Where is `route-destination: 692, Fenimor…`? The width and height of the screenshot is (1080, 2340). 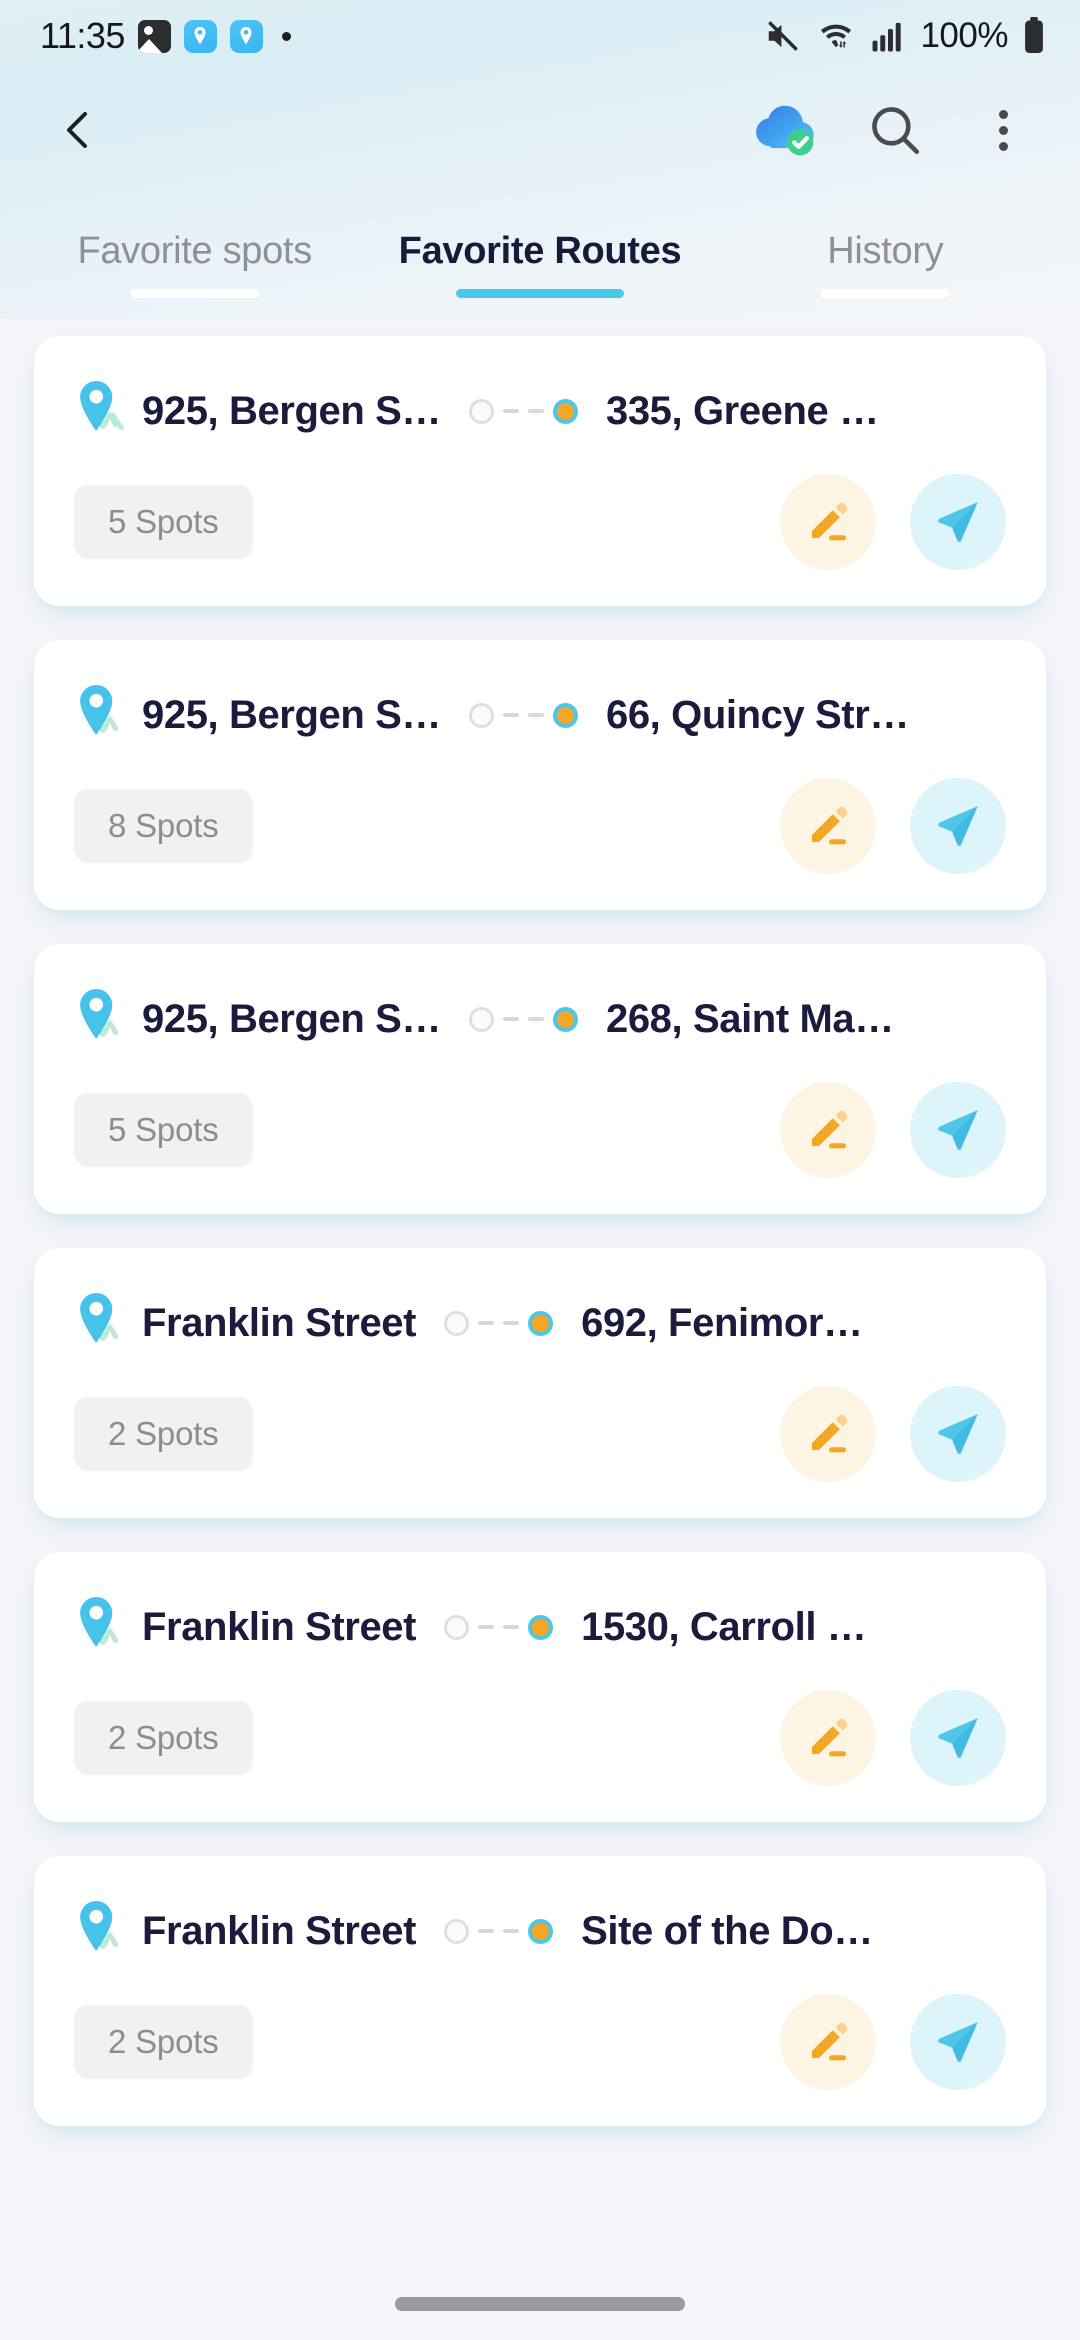
route-destination: 692, Fenimor… is located at coordinates (722, 1322).